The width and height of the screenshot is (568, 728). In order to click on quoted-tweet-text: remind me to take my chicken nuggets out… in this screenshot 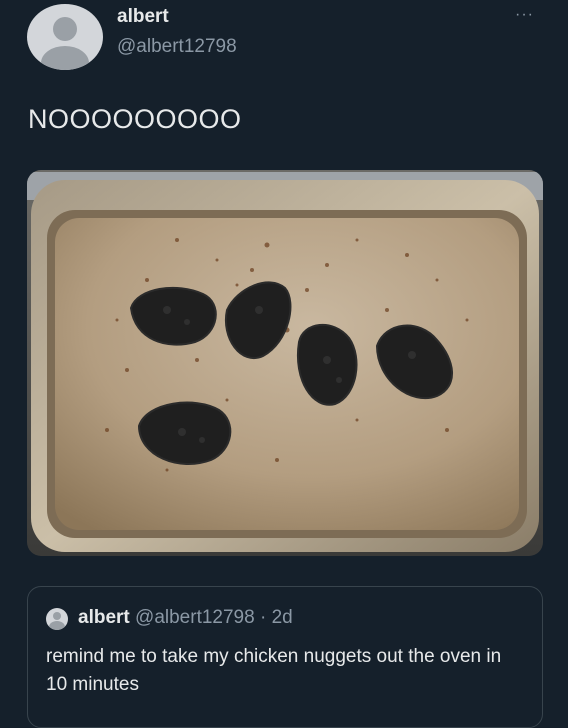, I will do `click(274, 670)`.